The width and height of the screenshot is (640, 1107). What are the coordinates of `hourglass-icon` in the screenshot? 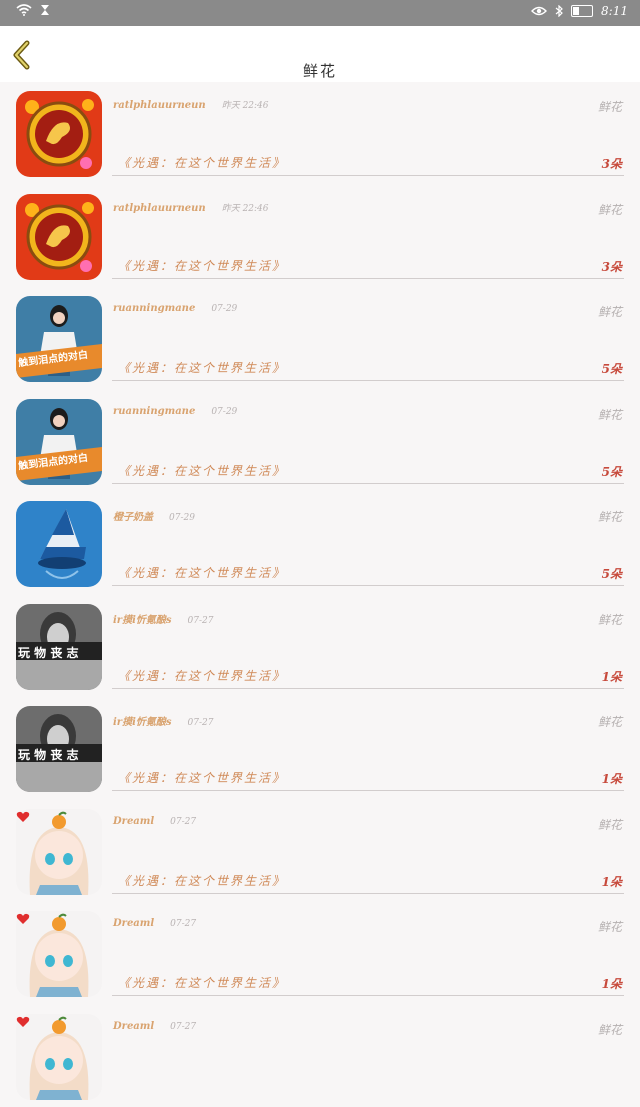 It's located at (45, 10).